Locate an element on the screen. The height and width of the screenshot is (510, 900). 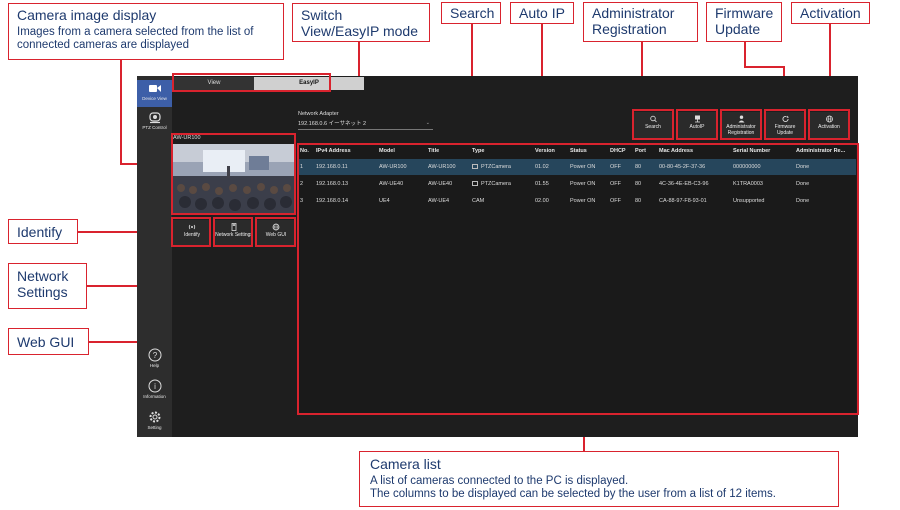
callout-title: Search is located at coordinates (472, 13).